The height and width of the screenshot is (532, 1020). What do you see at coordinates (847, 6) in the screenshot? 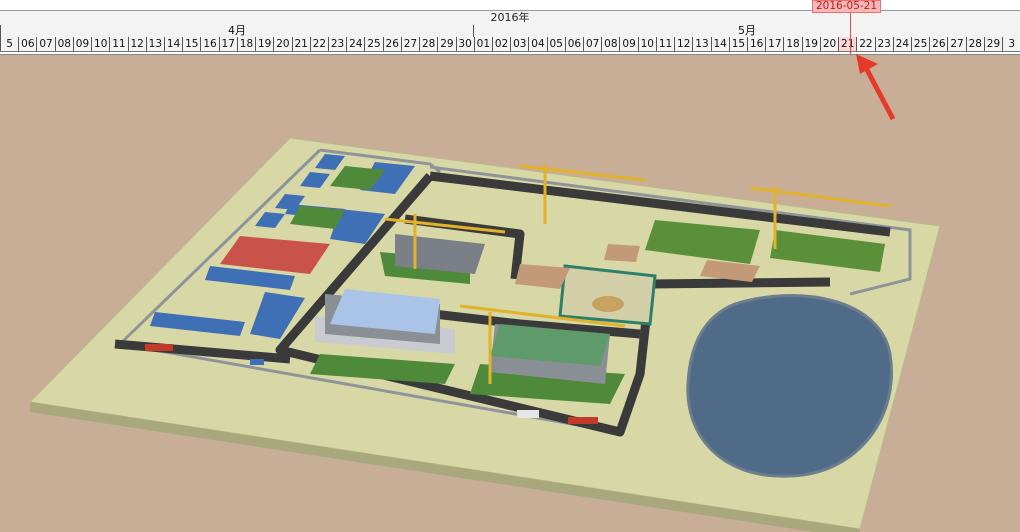
I see `current-date-label: 2016-05-21` at bounding box center [847, 6].